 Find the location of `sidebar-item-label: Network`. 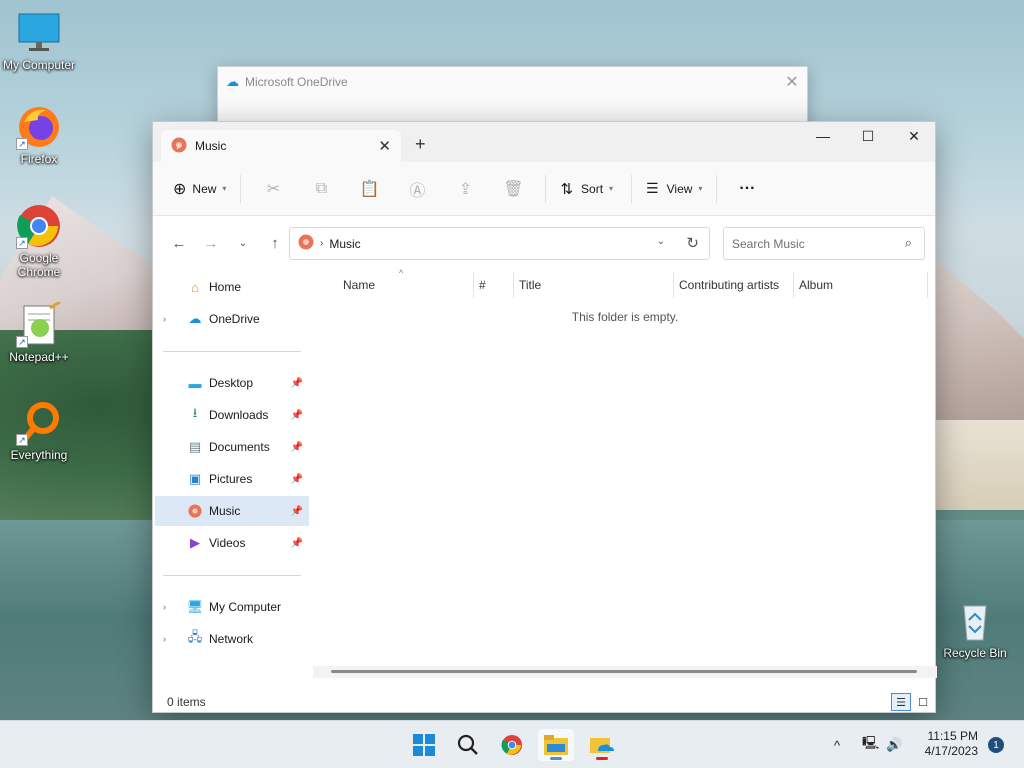

sidebar-item-label: Network is located at coordinates (231, 639).